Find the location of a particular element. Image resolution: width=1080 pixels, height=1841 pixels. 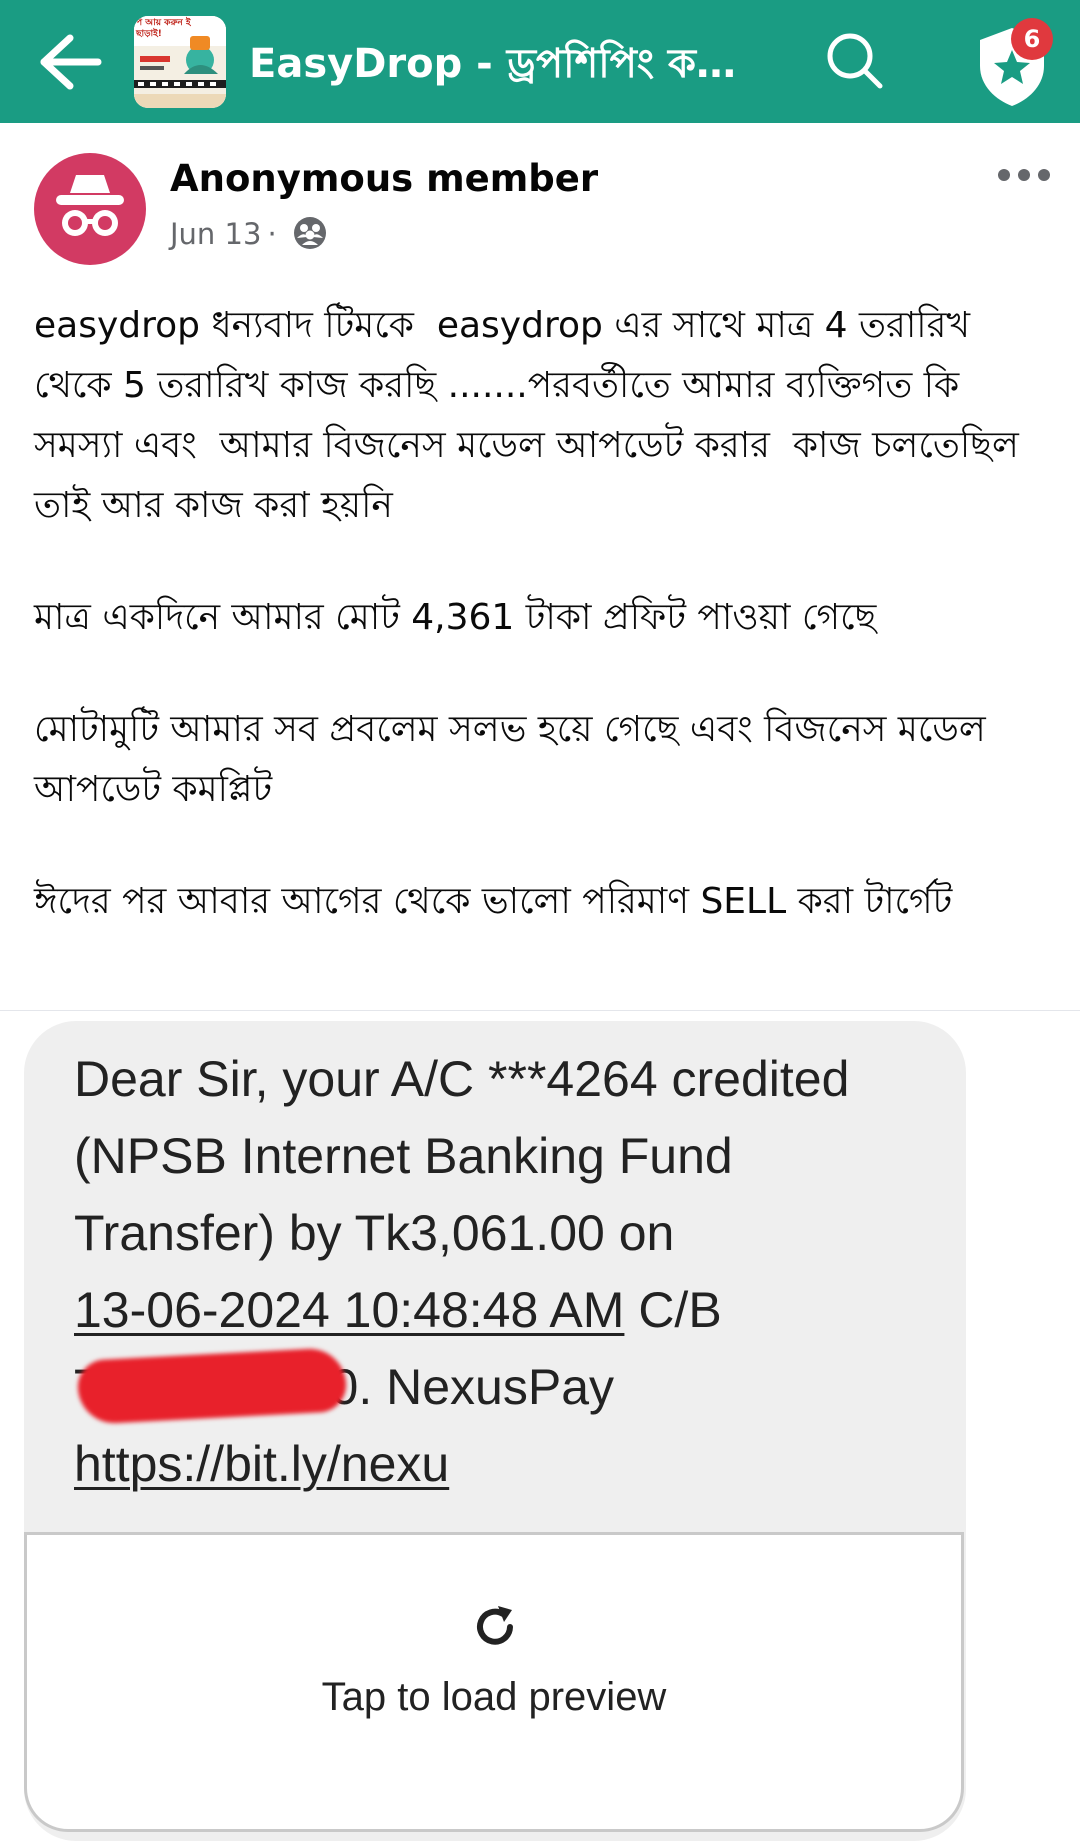

sms-line: (NPSB Internet Banking Fund is located at coordinates (403, 1156).